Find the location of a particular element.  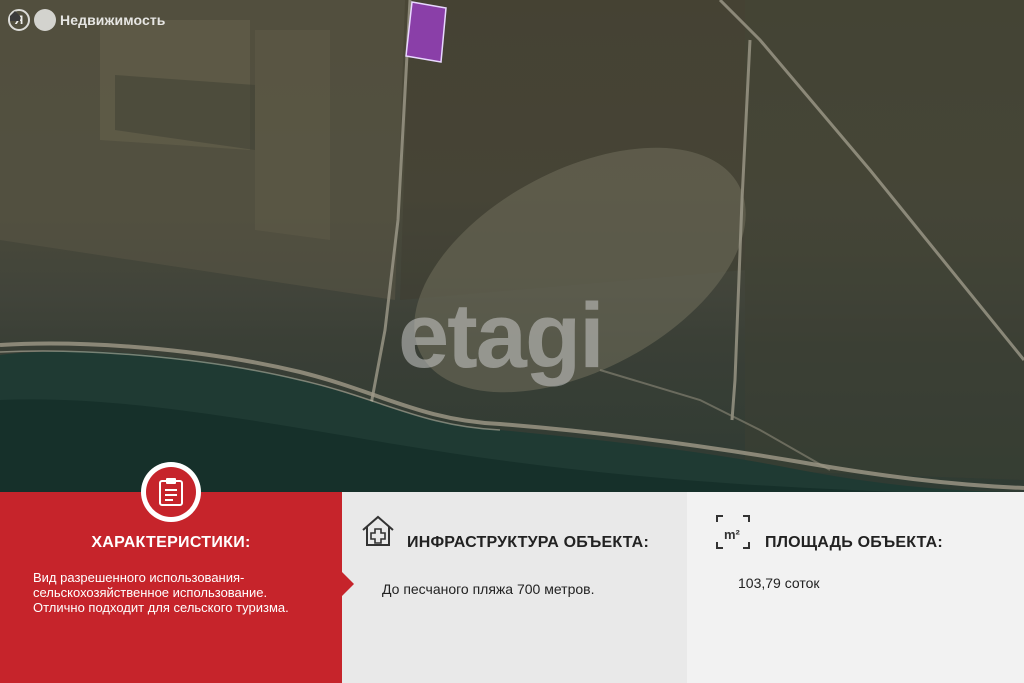

infrastructure-title: ИНФРАСТРУКТУРА ОБЪЕКТА: is located at coordinates (528, 542).